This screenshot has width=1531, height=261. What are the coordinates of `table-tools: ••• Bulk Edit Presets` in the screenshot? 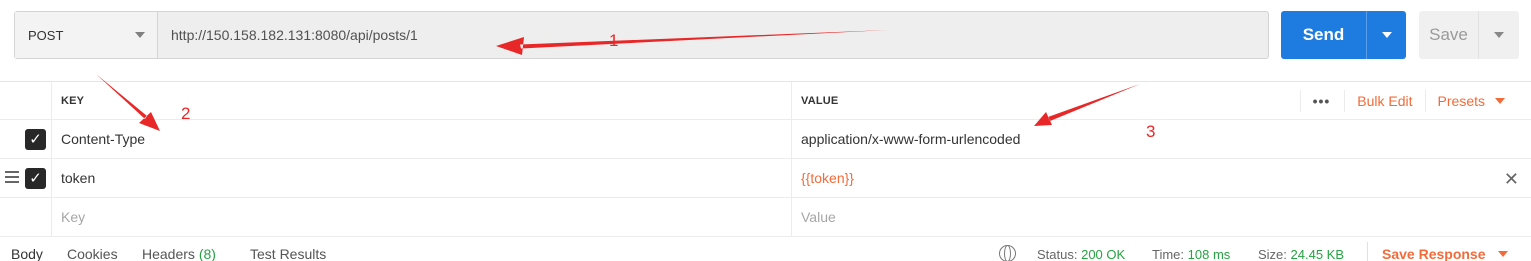 It's located at (1415, 101).